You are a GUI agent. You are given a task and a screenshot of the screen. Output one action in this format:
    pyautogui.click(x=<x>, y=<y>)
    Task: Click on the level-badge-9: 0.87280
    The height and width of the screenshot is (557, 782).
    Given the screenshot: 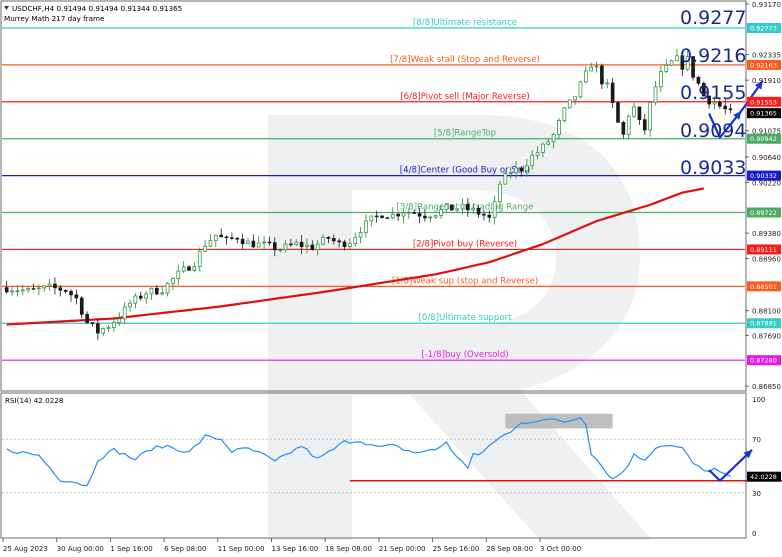 What is the action you would take?
    pyautogui.click(x=763, y=361)
    